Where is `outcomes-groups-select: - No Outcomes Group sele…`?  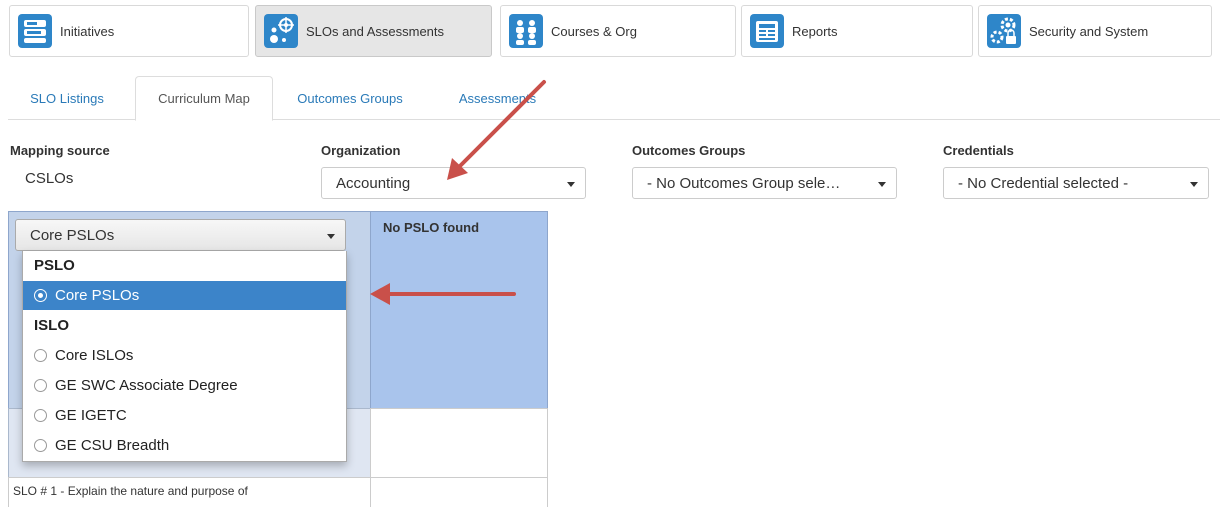
outcomes-groups-select: - No Outcomes Group sele… is located at coordinates (764, 183).